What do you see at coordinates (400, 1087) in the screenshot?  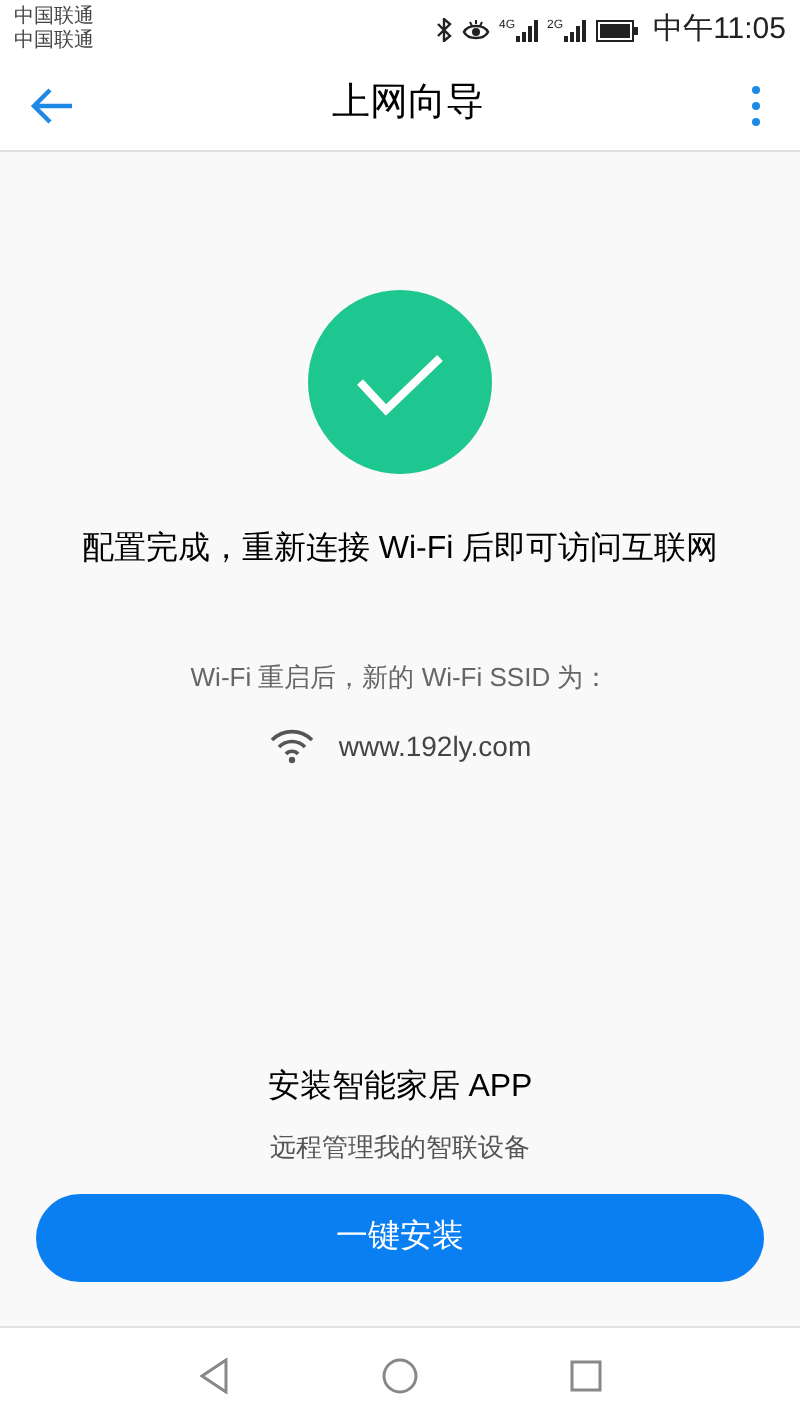 I see `app-promo-title: 安装智能家居 APP` at bounding box center [400, 1087].